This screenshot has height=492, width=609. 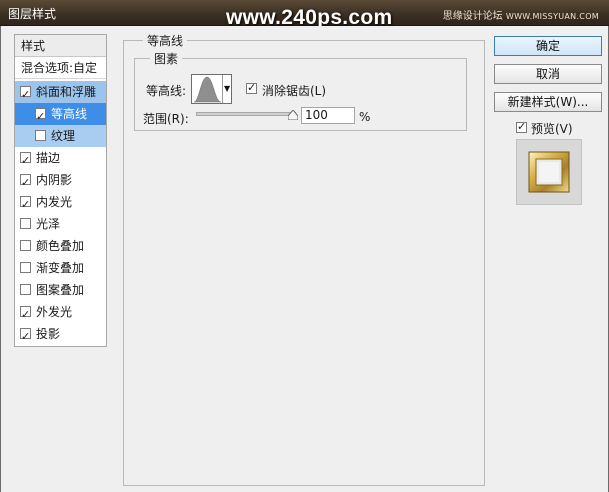 What do you see at coordinates (294, 90) in the screenshot?
I see `anti-alias-label: 消除锯齿(L)` at bounding box center [294, 90].